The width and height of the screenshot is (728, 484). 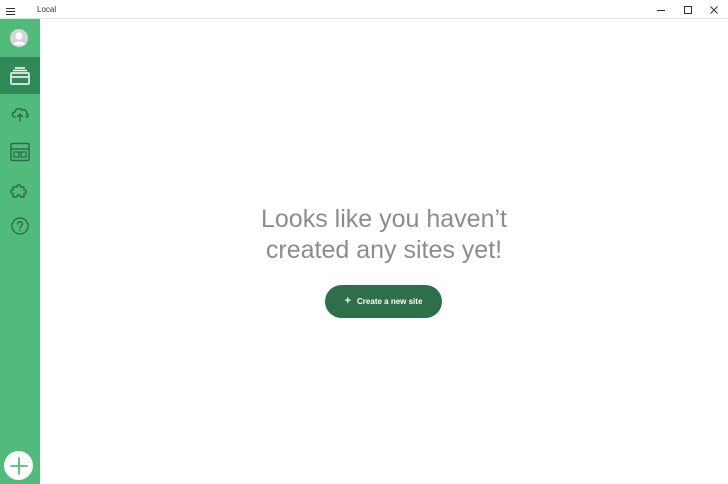 What do you see at coordinates (364, 9) in the screenshot?
I see `title-bar: Local` at bounding box center [364, 9].